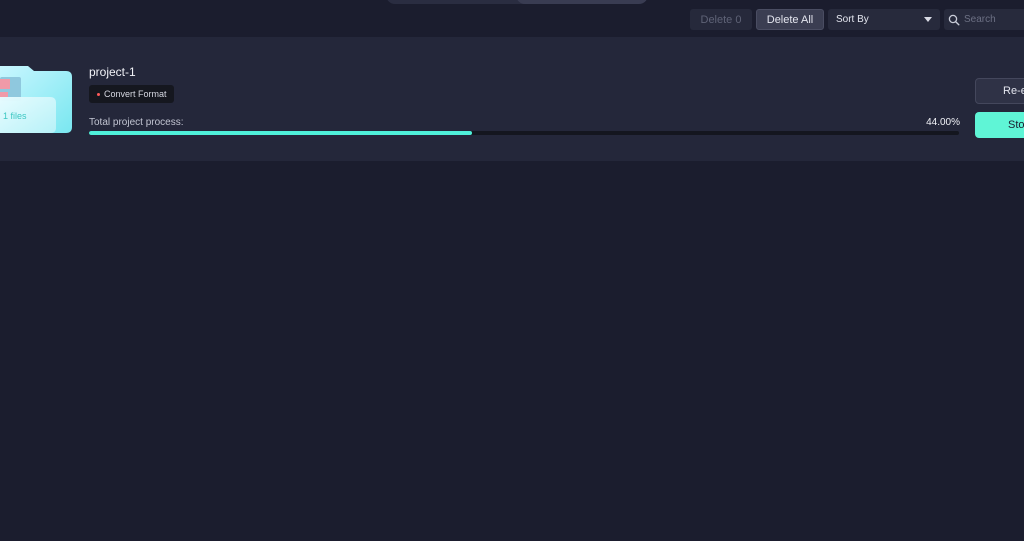 The width and height of the screenshot is (1024, 541). I want to click on stop-button: Sto, so click(999, 125).